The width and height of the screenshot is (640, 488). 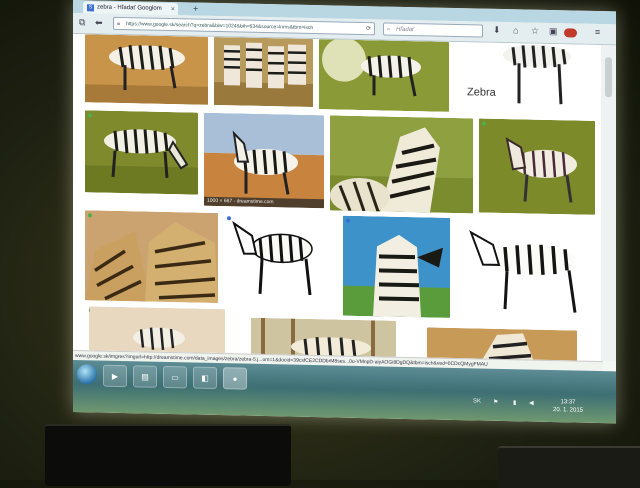 I want to click on clock-date: 20. 1. 2015, so click(x=568, y=410).